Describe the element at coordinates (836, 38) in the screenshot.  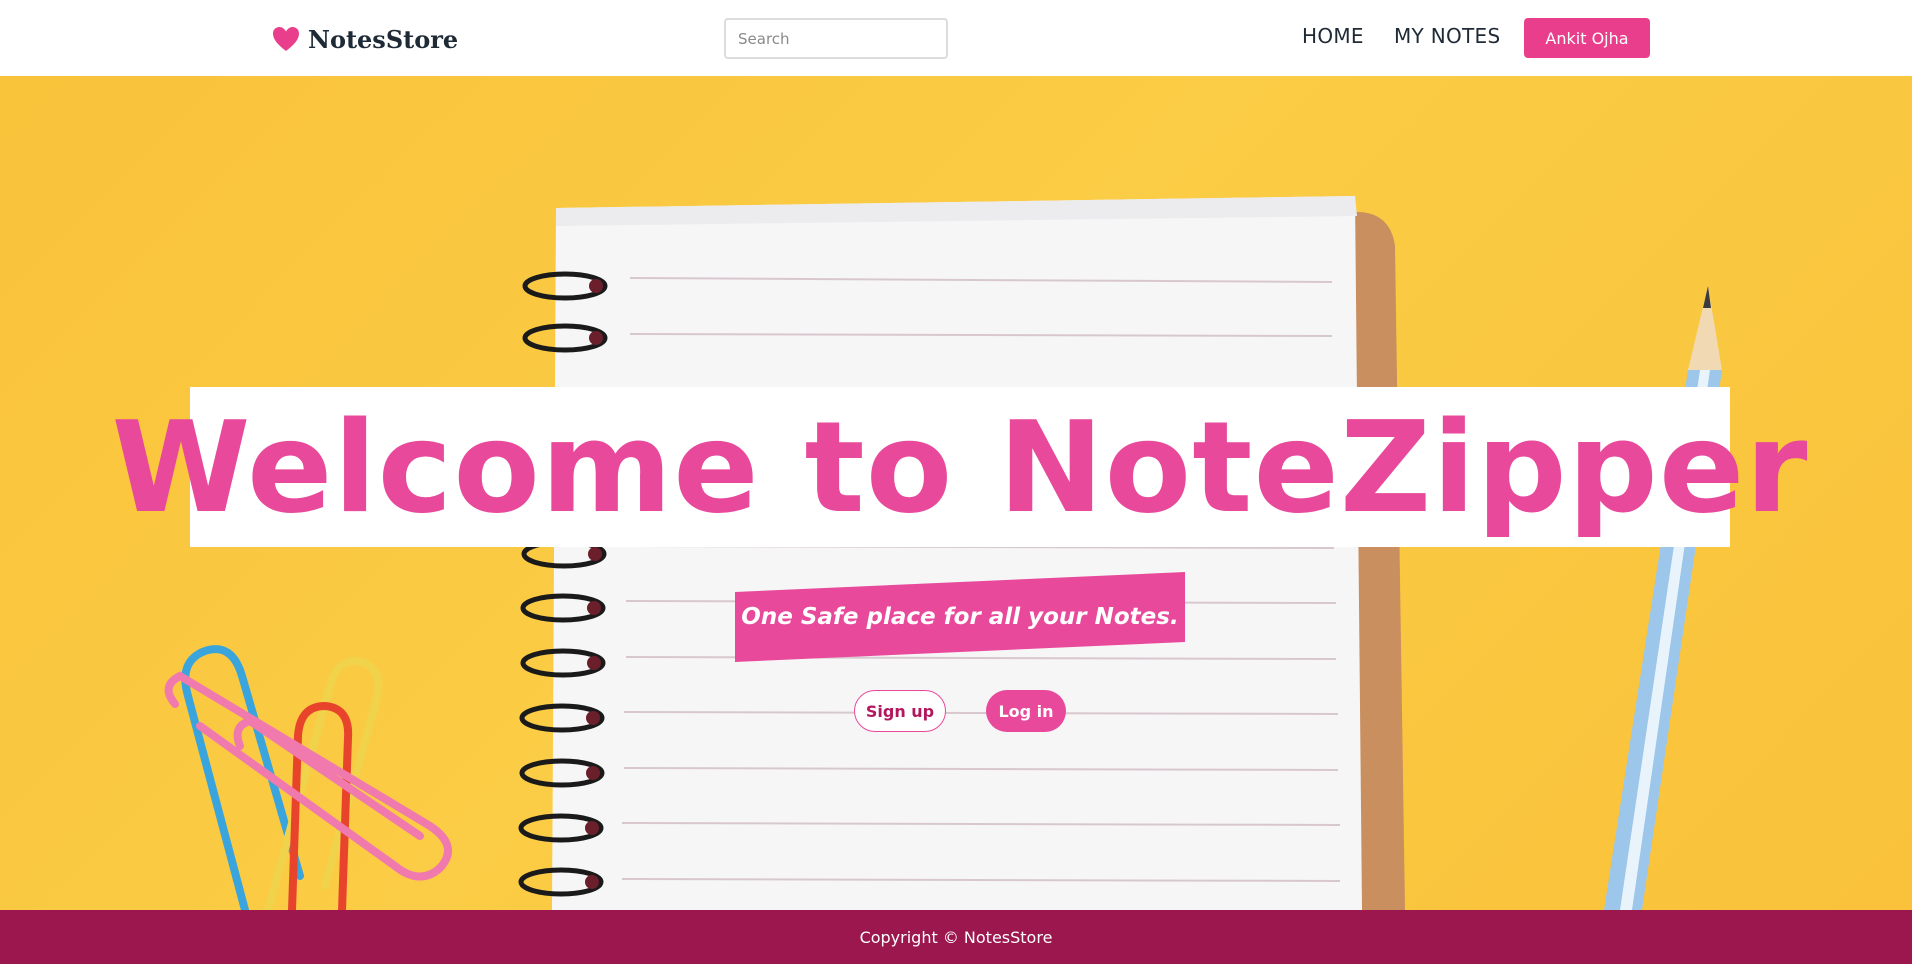
I see `search-input` at that location.